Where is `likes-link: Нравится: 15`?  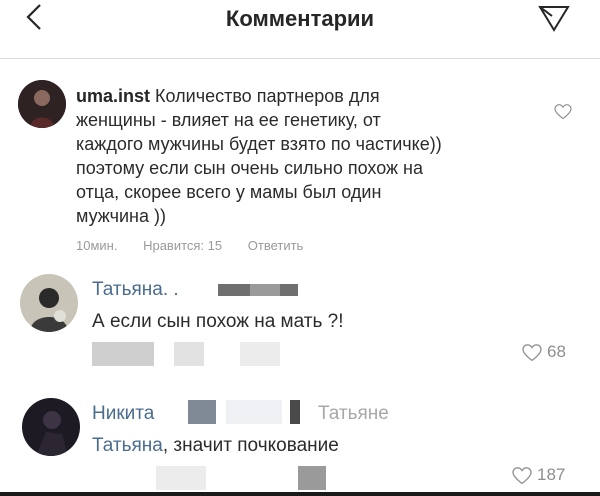
likes-link: Нравится: 15 is located at coordinates (182, 245).